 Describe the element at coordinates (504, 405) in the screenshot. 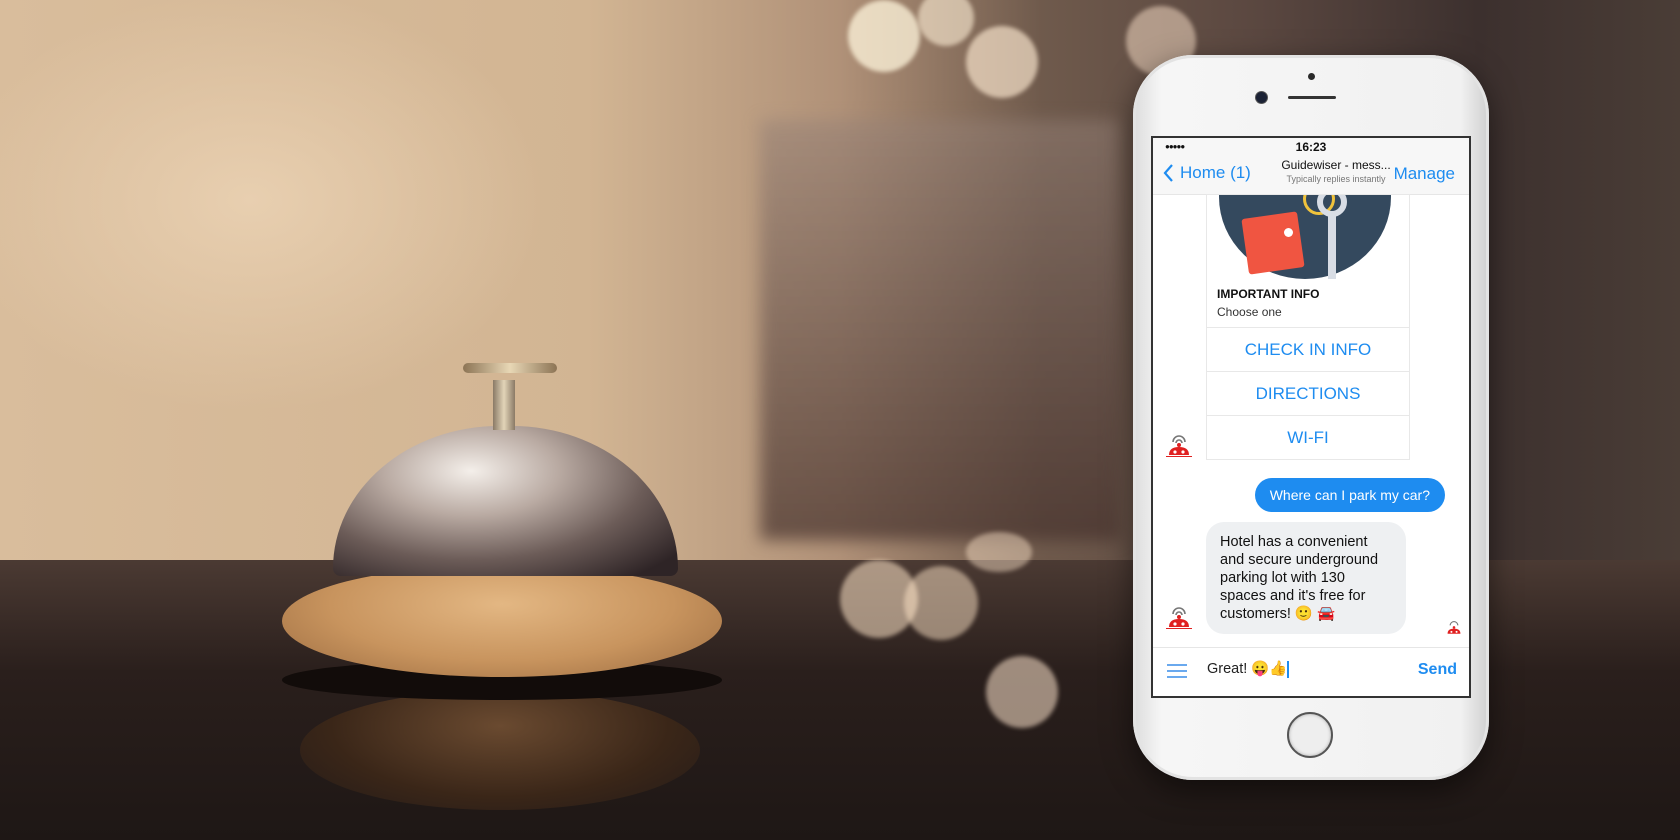

I see `bell-stem` at that location.